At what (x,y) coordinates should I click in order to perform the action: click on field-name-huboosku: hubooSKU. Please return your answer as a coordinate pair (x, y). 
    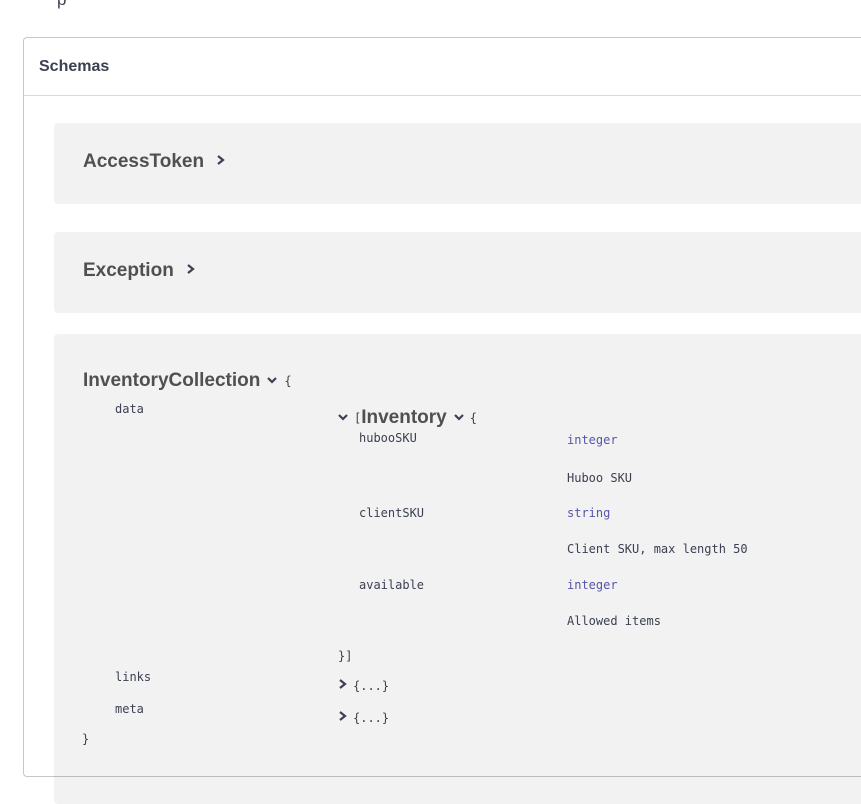
    Looking at the image, I should click on (388, 438).